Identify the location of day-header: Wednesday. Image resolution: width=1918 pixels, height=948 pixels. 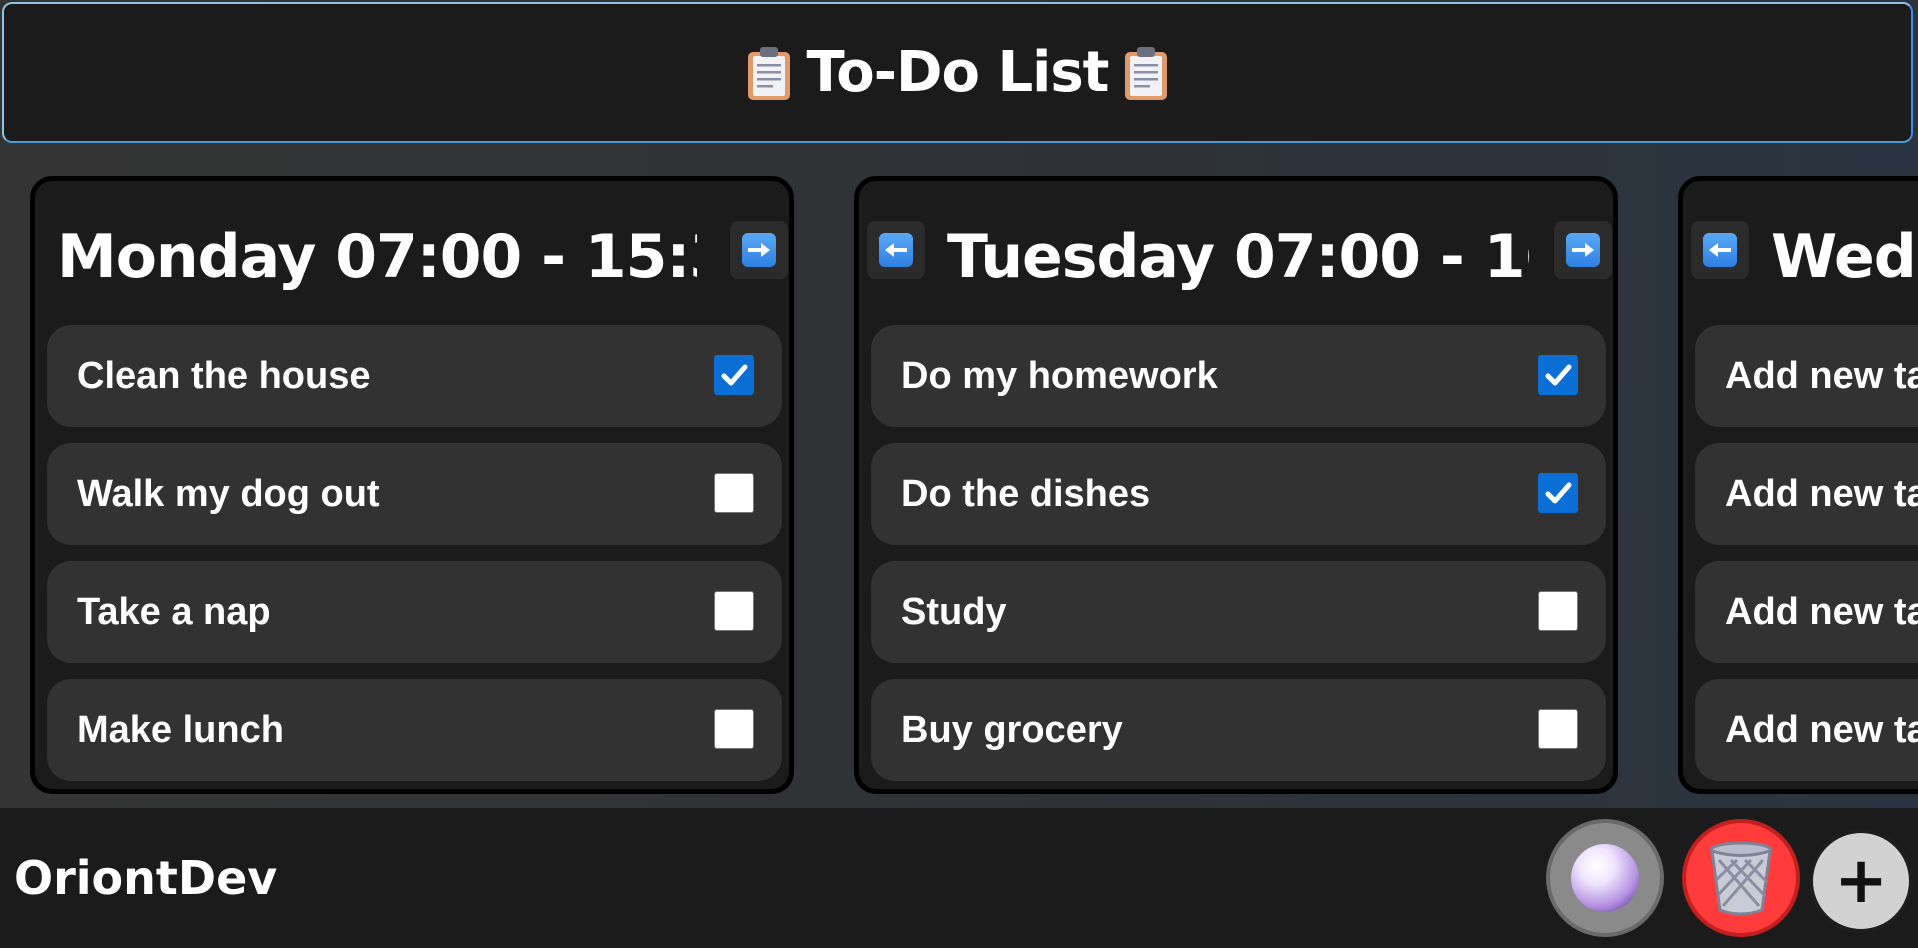
(1800, 248).